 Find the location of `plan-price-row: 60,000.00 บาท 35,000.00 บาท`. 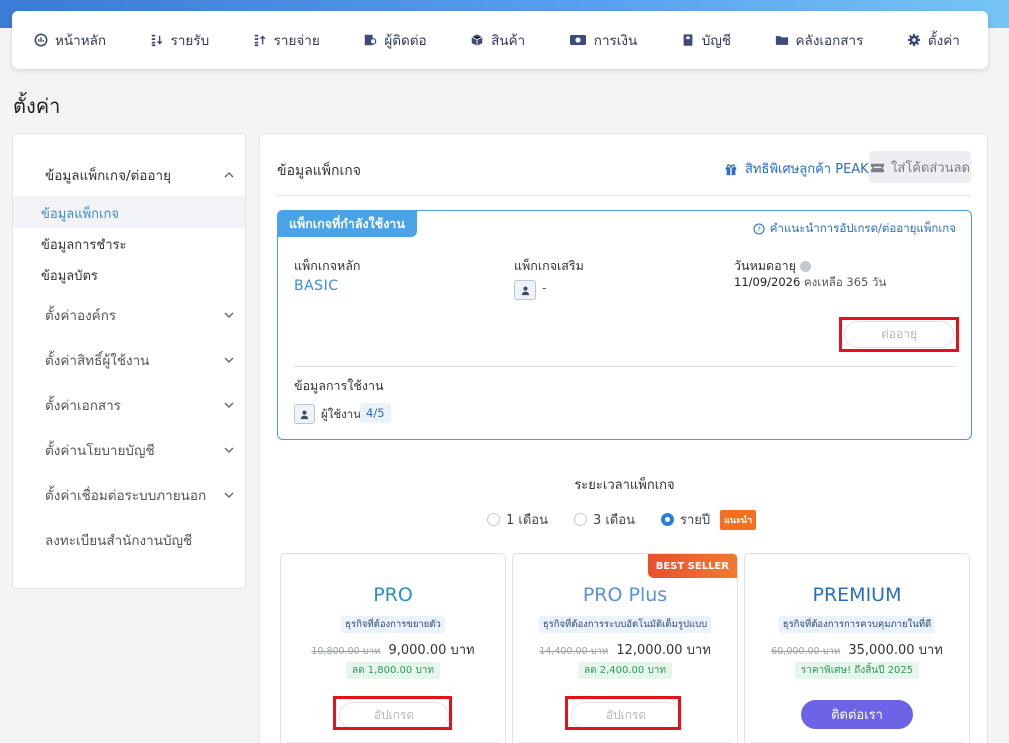

plan-price-row: 60,000.00 บาท 35,000.00 บาท is located at coordinates (857, 649).